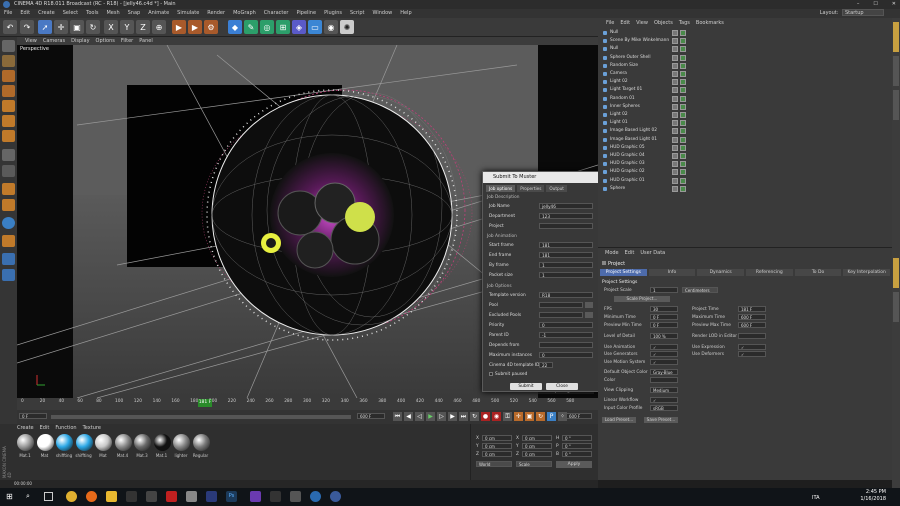  Describe the element at coordinates (251, 27) in the screenshot. I see `spline-icon: ✎` at that location.